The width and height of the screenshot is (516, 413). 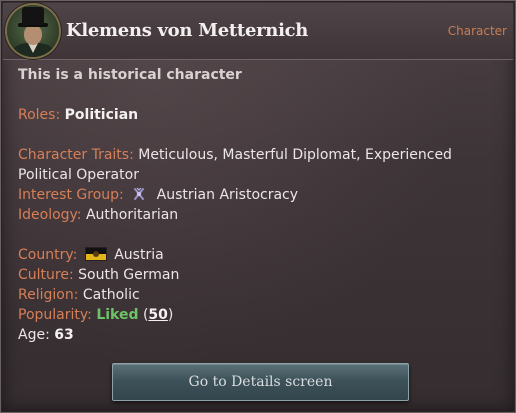 I want to click on interest-group-value: Austrian Aristocracy, so click(x=227, y=195).